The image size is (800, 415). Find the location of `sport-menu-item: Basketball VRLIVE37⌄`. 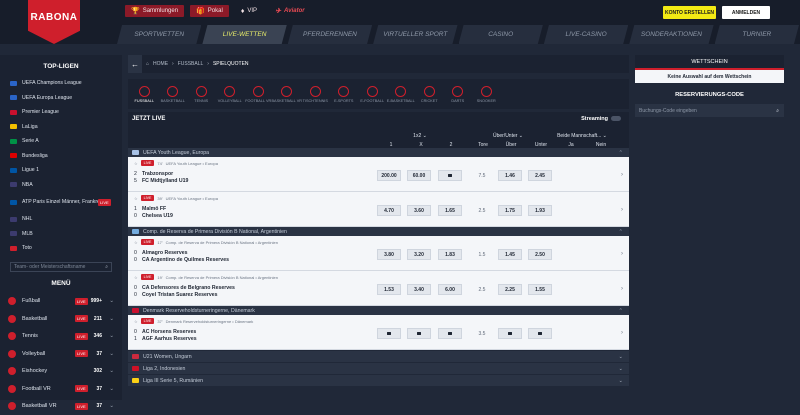

sport-menu-item: Basketball VRLIVE37⌄ is located at coordinates (61, 406).